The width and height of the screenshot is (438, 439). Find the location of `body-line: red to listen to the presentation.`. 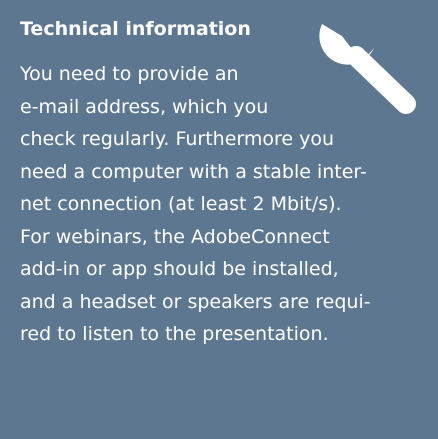

body-line: red to listen to the presentation. is located at coordinates (174, 334).